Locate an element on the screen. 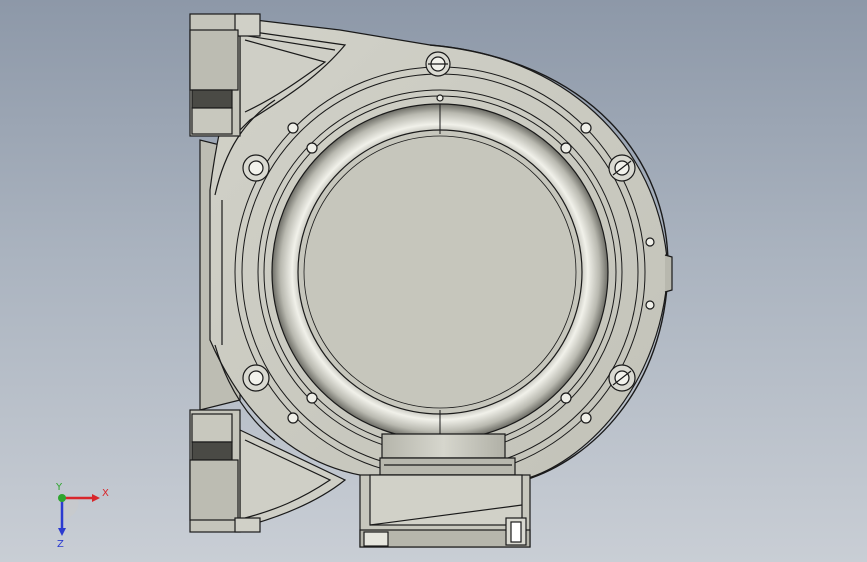 Image resolution: width=867 pixels, height=562 pixels. coordinate-triad: X Y Z is located at coordinates (82, 516).